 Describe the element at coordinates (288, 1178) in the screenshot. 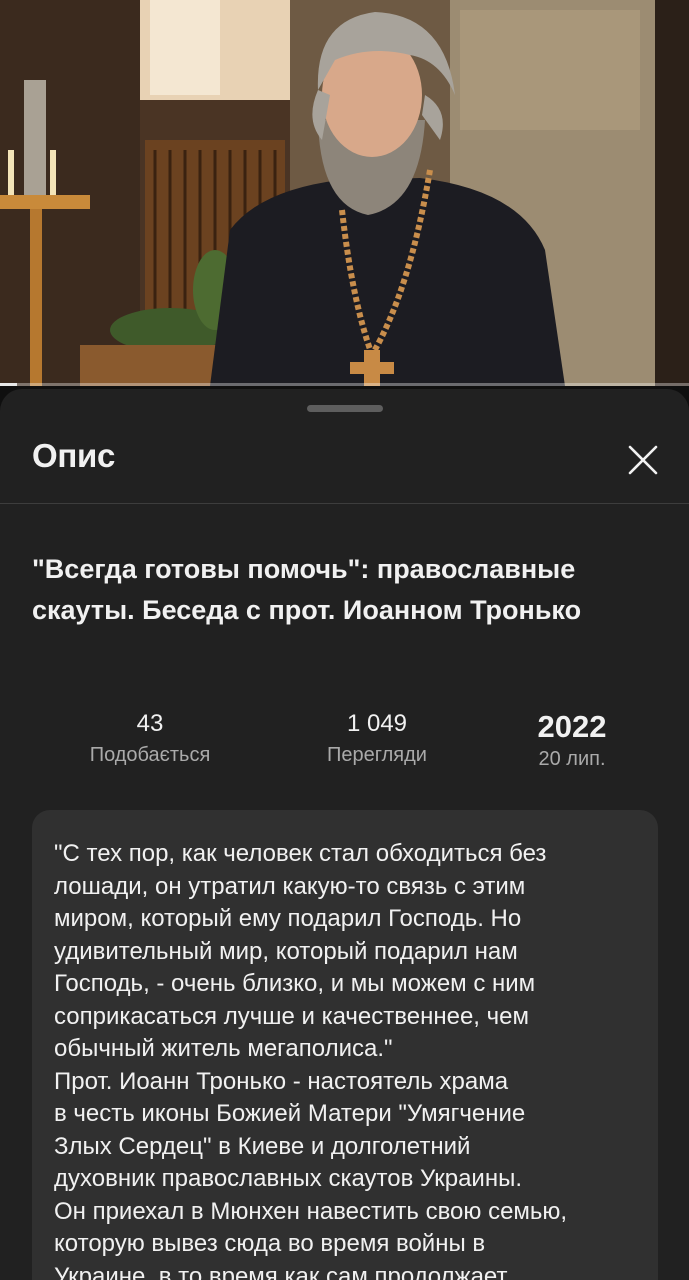

I see `description-line: духовник православных скаутов Украины.` at that location.